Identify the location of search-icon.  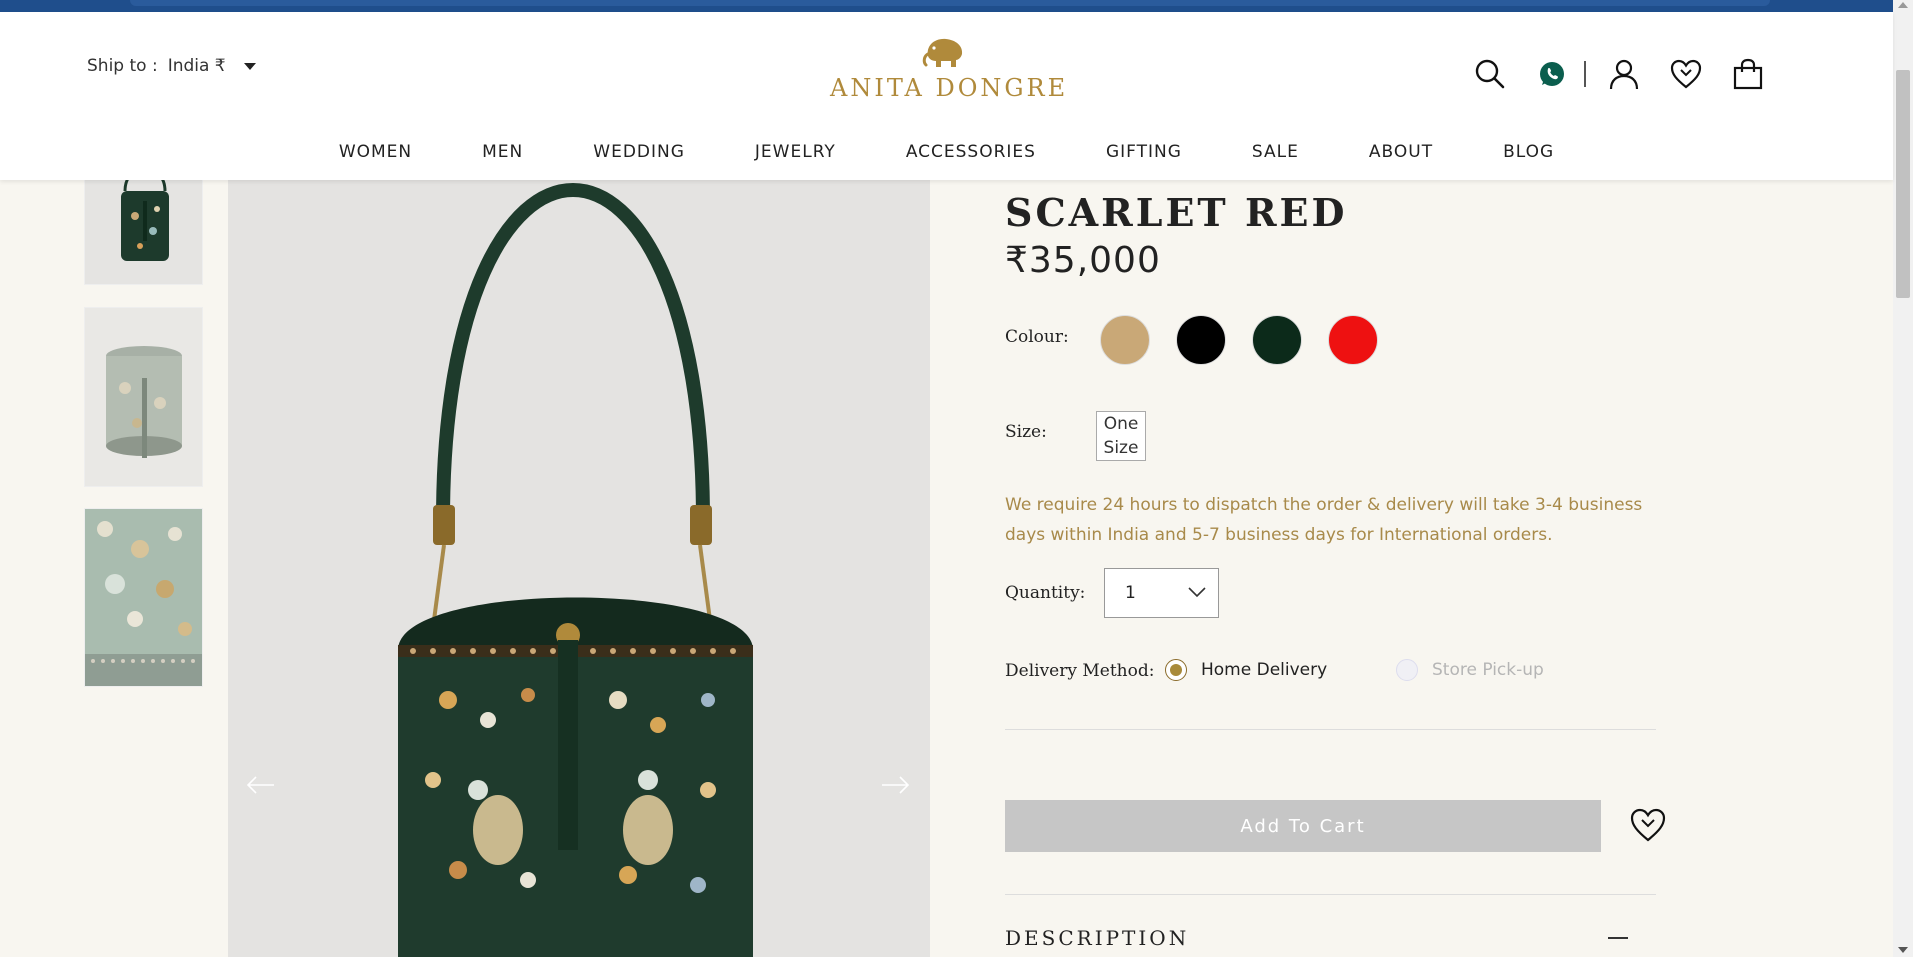
(1490, 74).